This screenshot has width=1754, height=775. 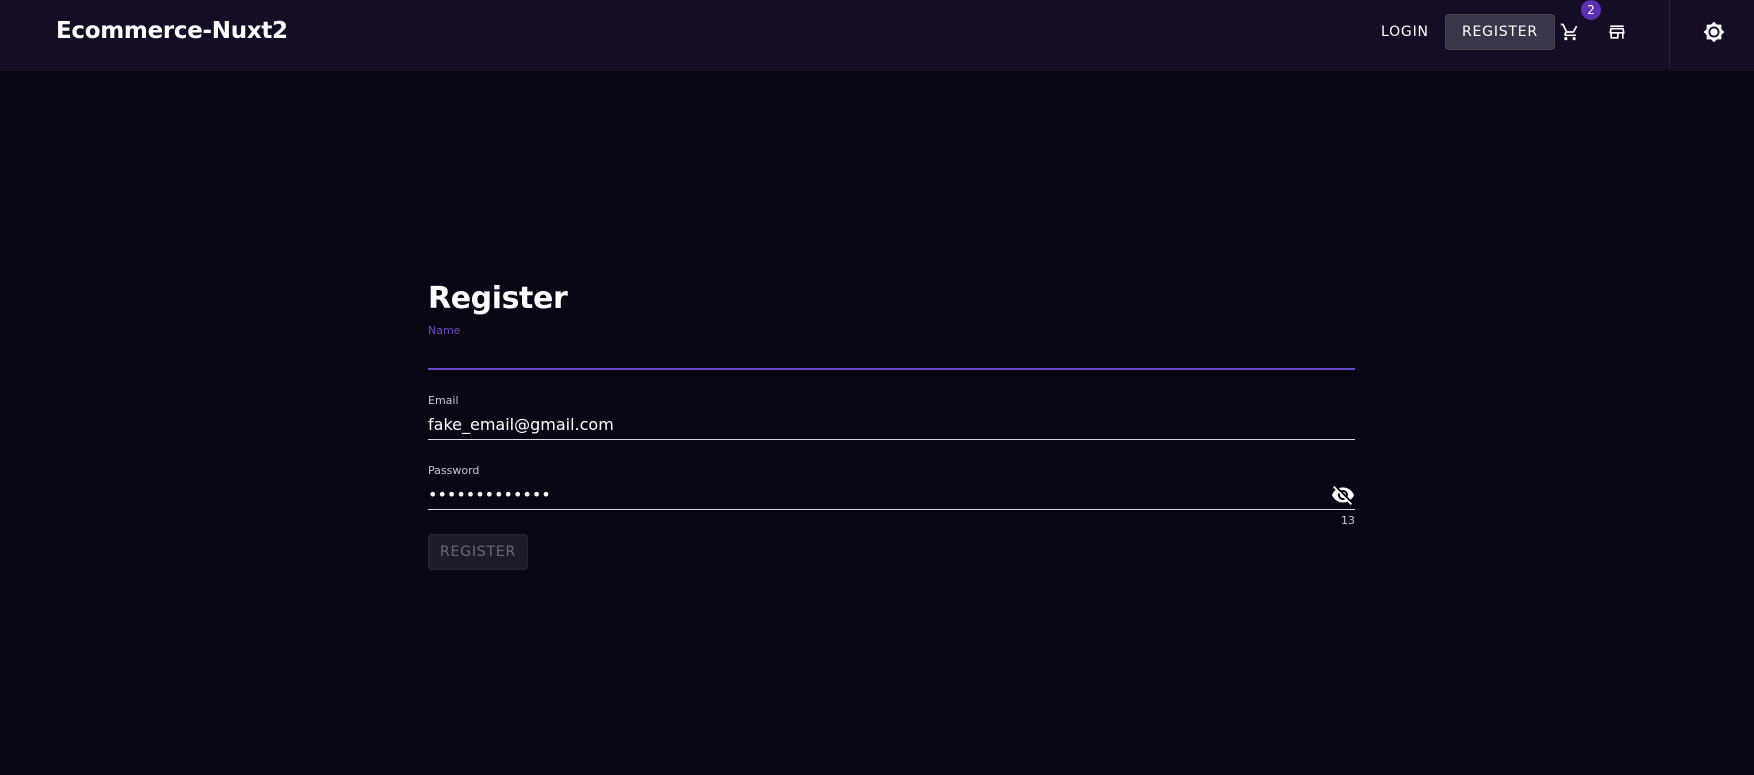 I want to click on store-button, so click(x=1617, y=32).